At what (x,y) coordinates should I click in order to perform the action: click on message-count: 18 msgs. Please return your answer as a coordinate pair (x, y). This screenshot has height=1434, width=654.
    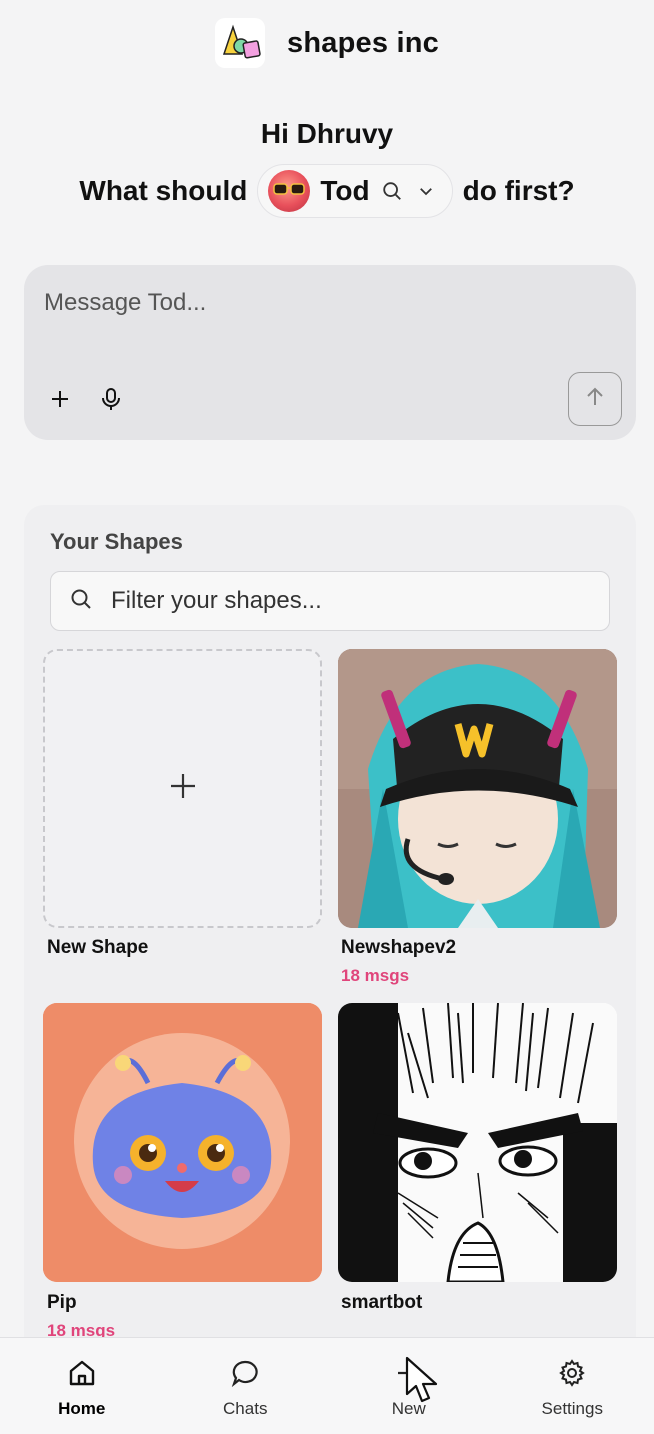
    Looking at the image, I should click on (375, 975).